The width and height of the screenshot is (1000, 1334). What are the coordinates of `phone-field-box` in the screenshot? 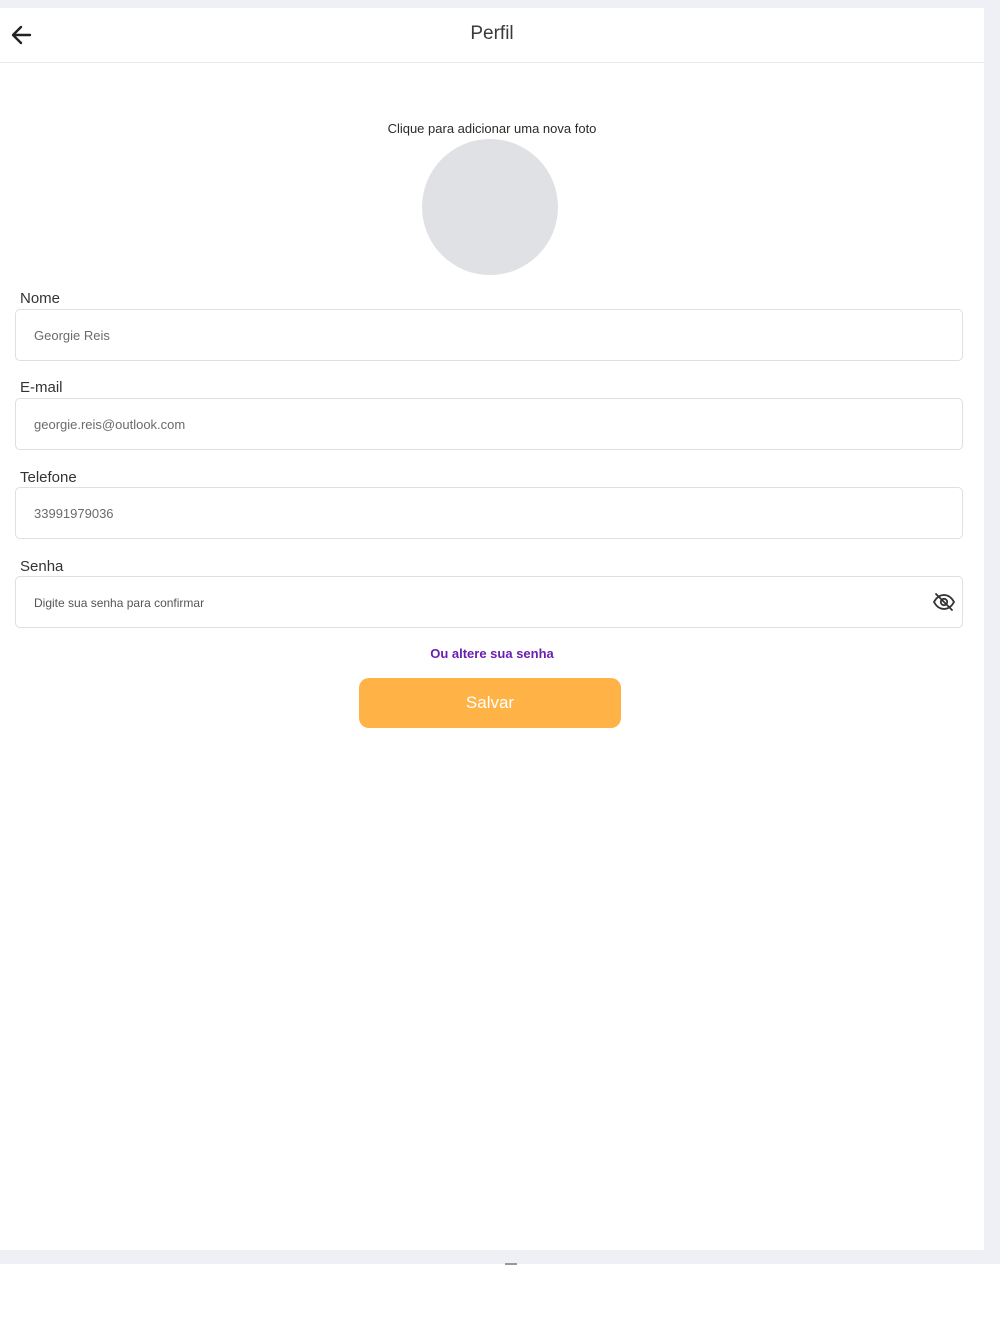 It's located at (489, 513).